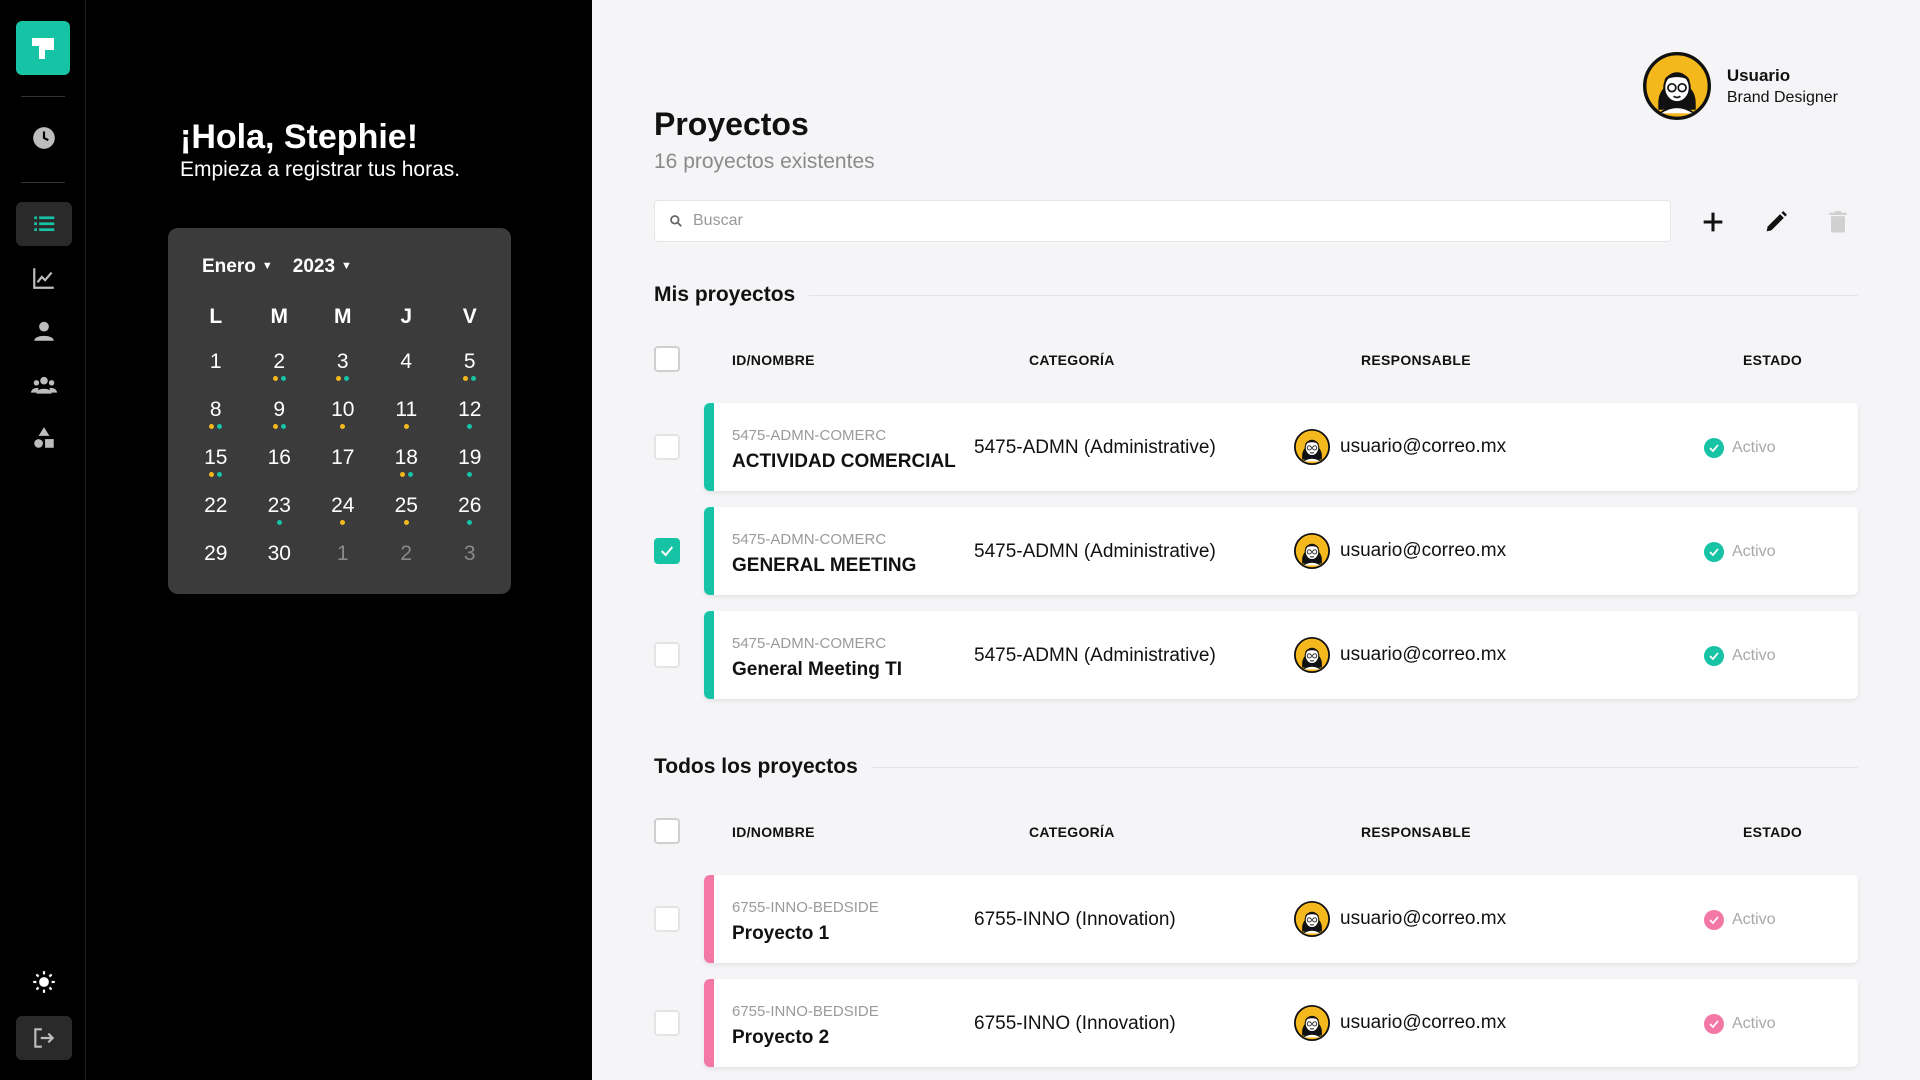  Describe the element at coordinates (216, 554) in the screenshot. I see `calendar-day: 29` at that location.